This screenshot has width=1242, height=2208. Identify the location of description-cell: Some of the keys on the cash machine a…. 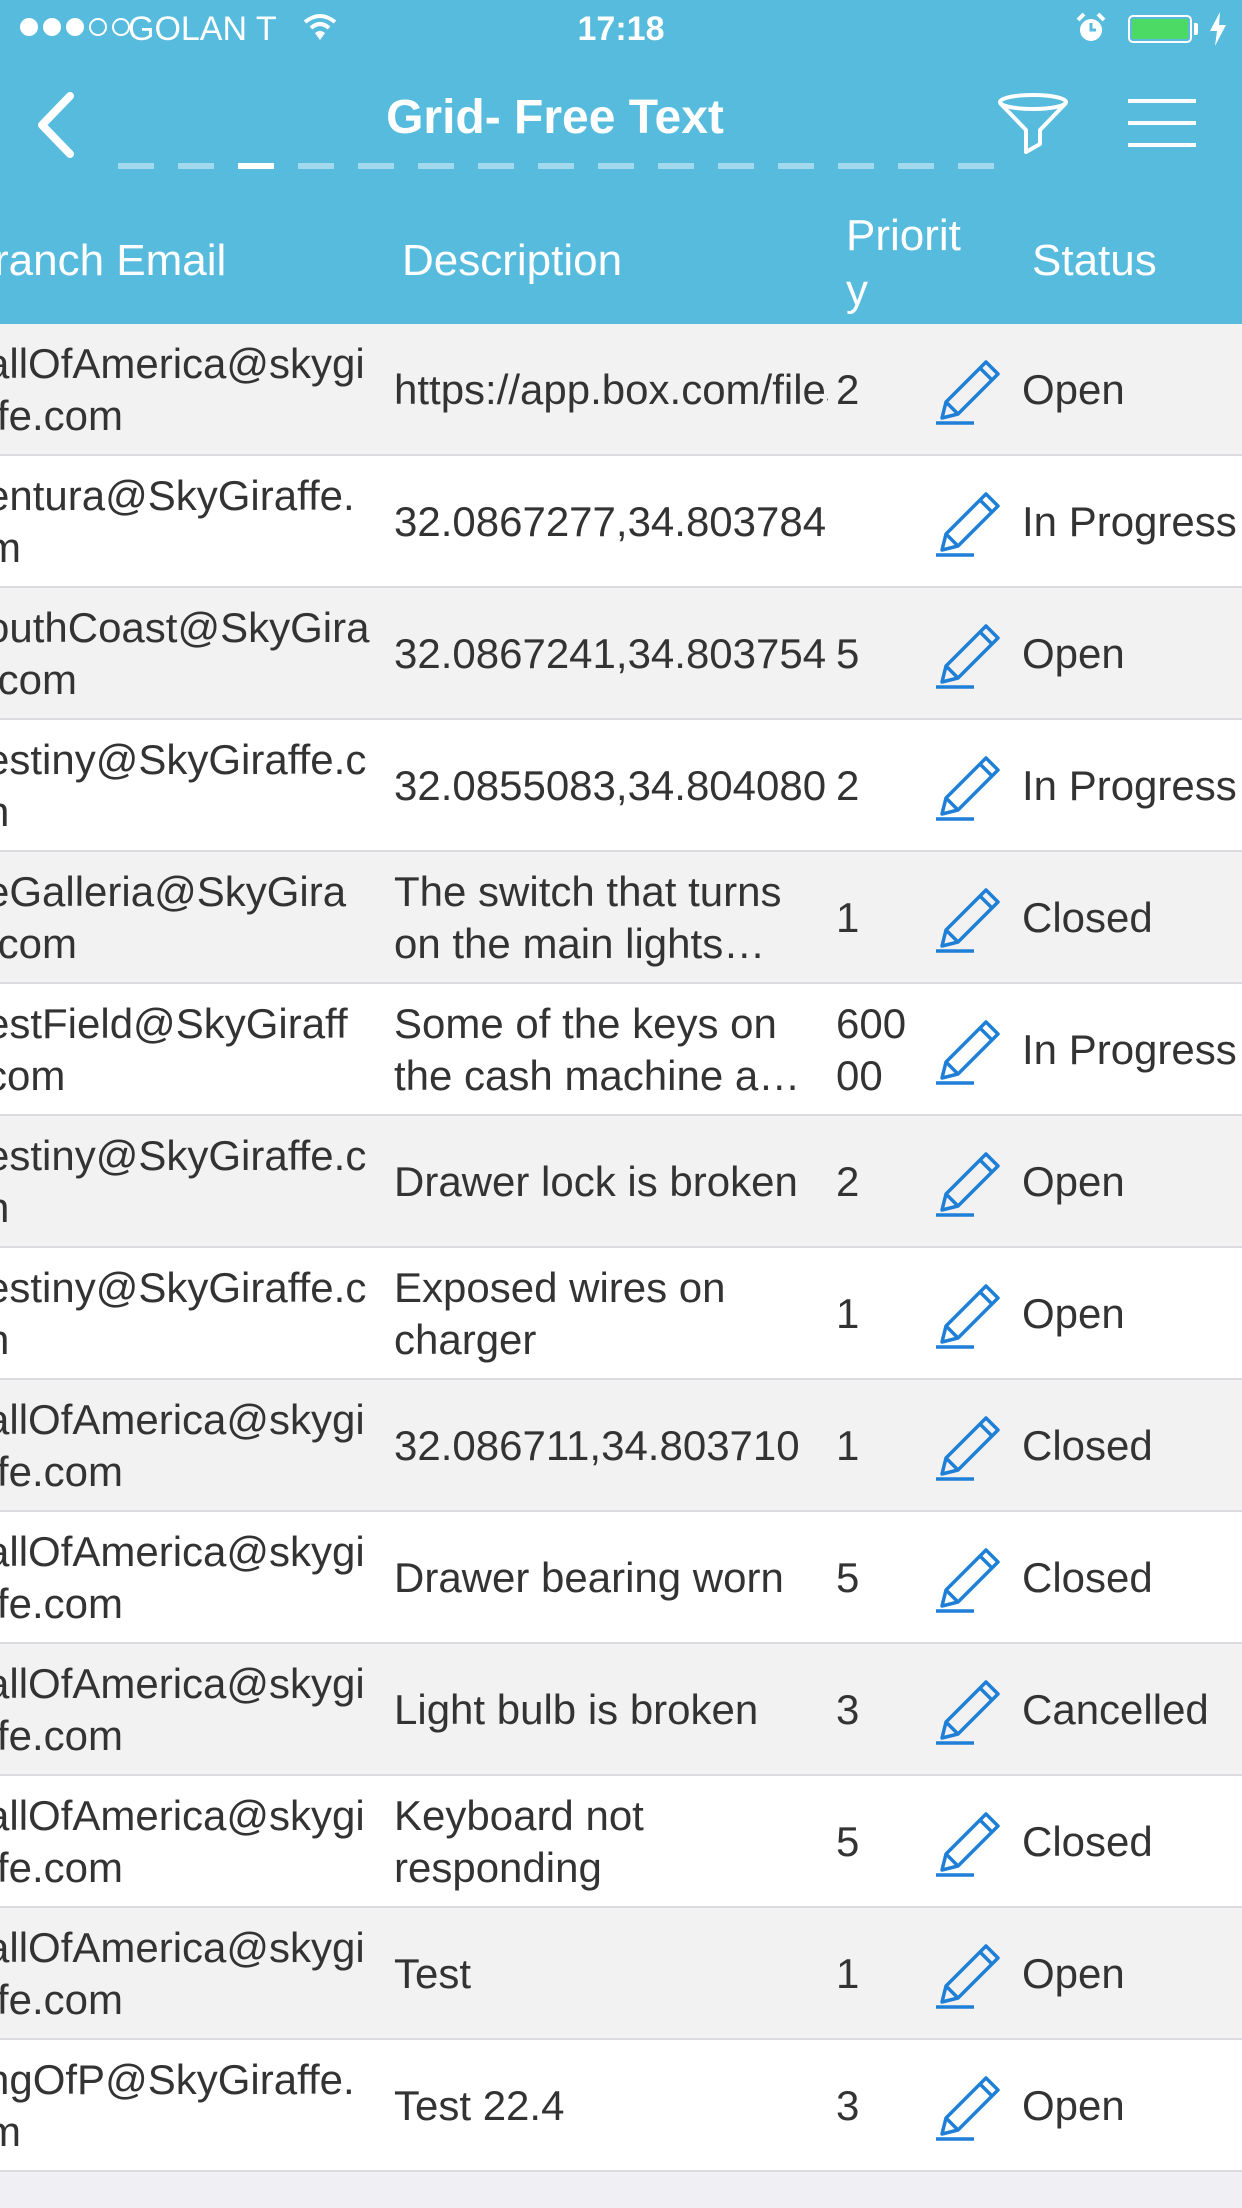
(597, 1049).